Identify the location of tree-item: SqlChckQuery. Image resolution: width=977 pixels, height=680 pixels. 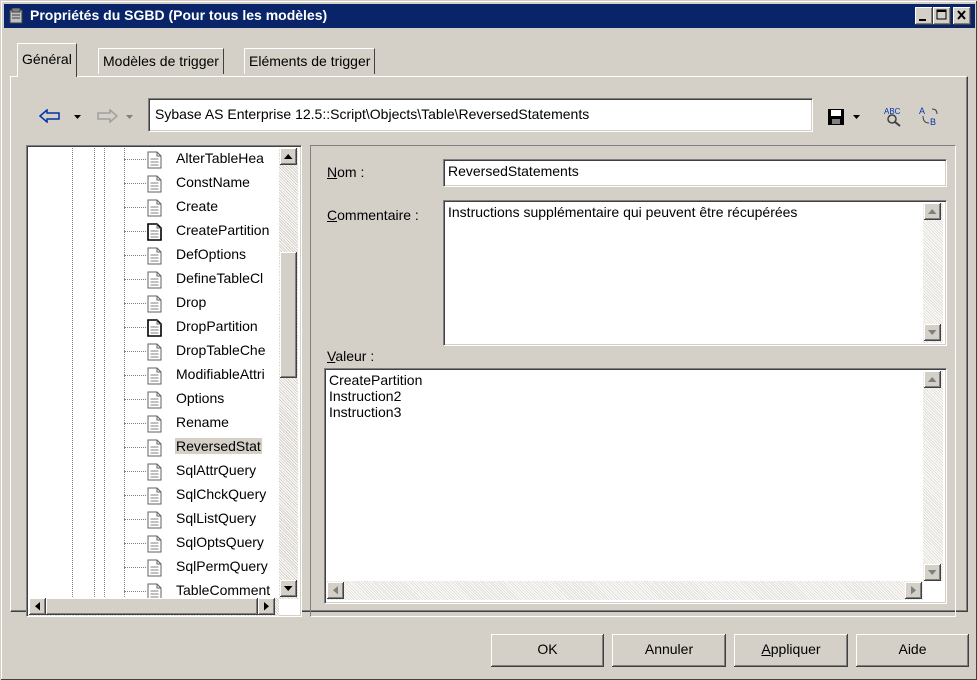
(153, 495).